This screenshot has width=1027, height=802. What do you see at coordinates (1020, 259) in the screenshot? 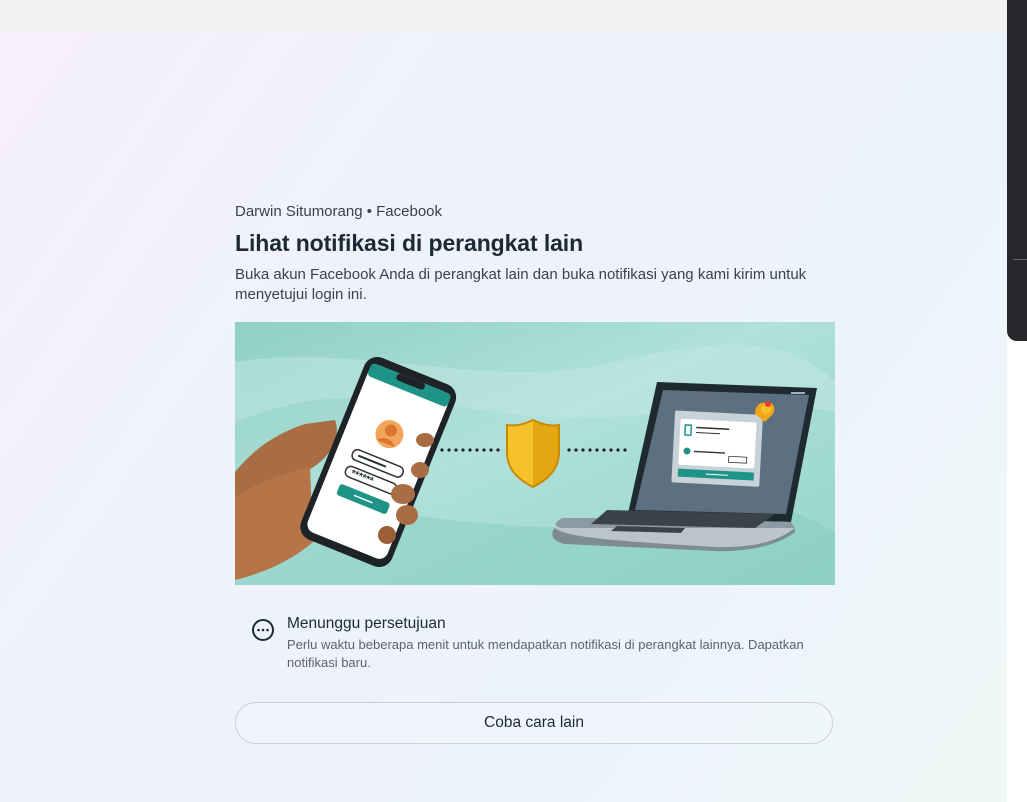
I see `side-divider` at bounding box center [1020, 259].